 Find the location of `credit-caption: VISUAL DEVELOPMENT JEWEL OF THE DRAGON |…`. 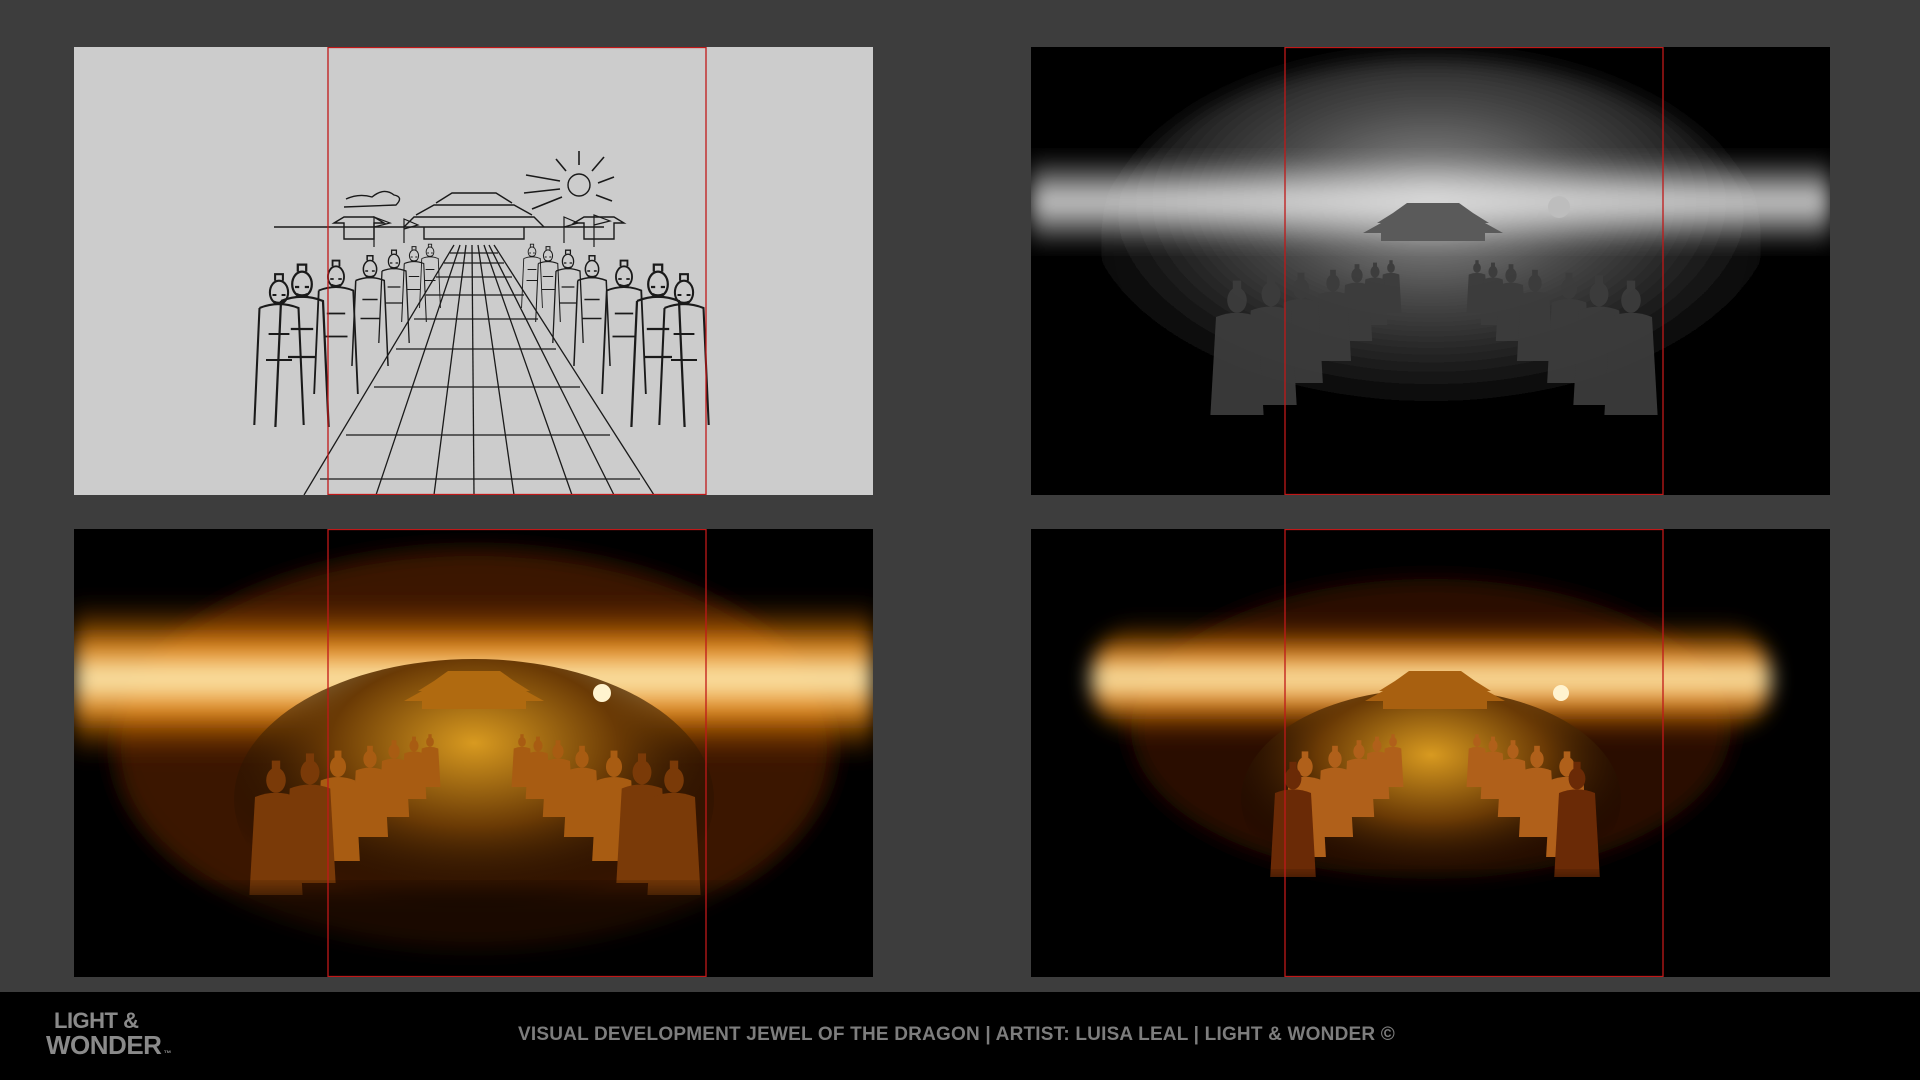

credit-caption: VISUAL DEVELOPMENT JEWEL OF THE DRAGON |… is located at coordinates (956, 1034).